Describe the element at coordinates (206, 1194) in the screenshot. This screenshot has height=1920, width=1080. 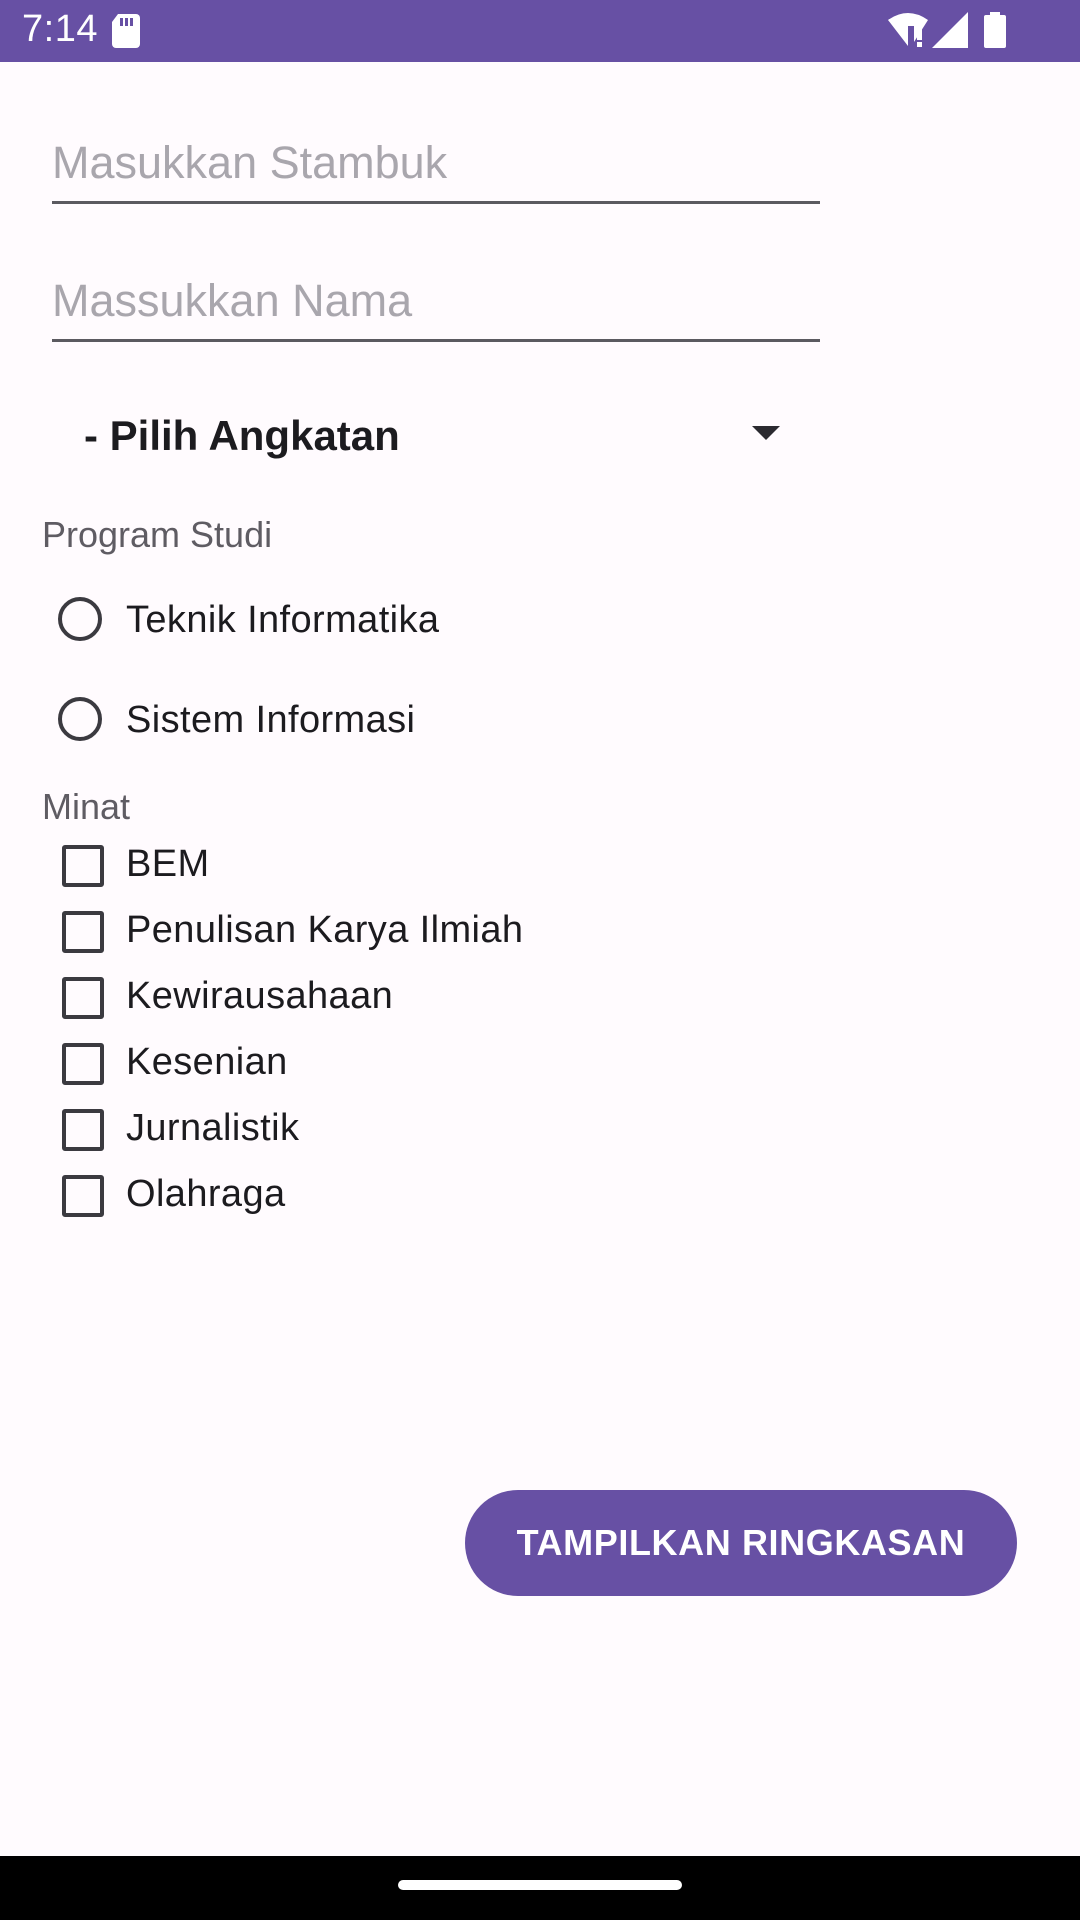
I see `checkbox-label: Olahraga` at that location.